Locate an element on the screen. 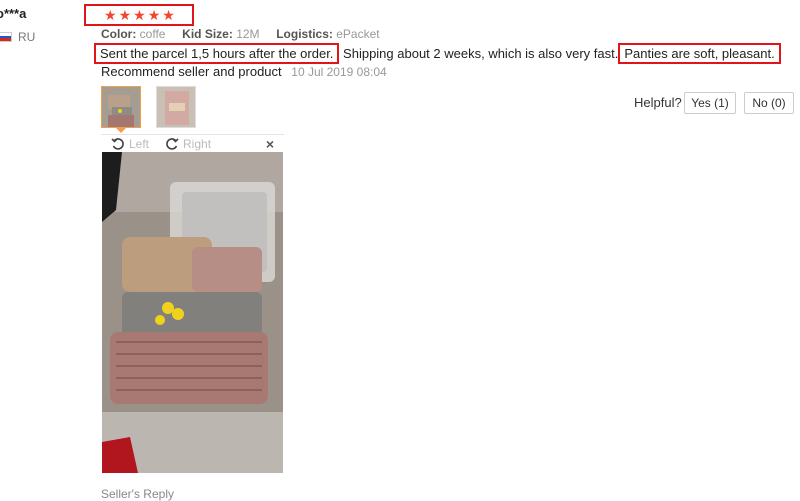  reviewer-country: RU is located at coordinates (17, 37).